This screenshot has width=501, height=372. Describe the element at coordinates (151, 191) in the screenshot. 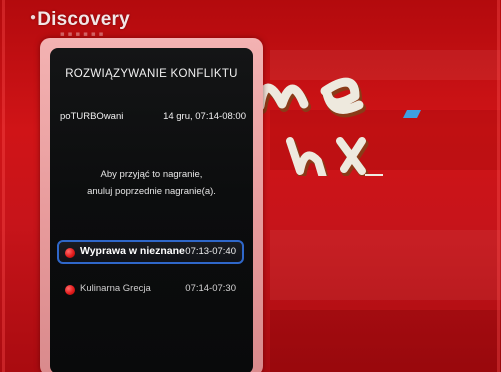

I see `message-line: anuluj poprzednie nagranie(a).` at that location.